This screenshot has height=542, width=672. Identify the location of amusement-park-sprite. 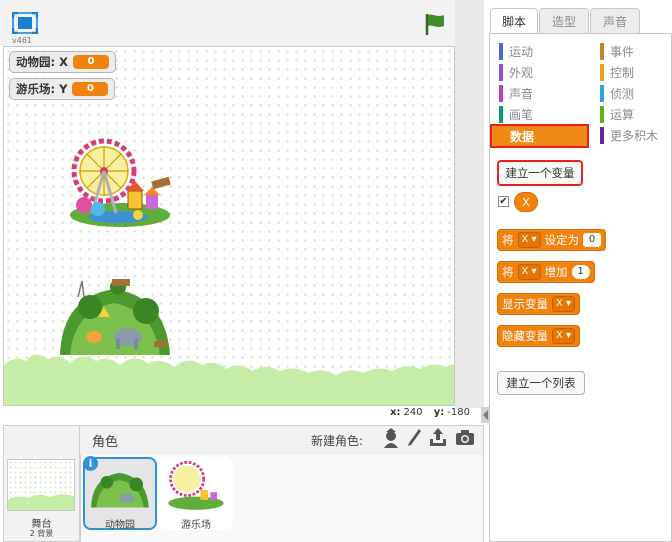
(120, 182).